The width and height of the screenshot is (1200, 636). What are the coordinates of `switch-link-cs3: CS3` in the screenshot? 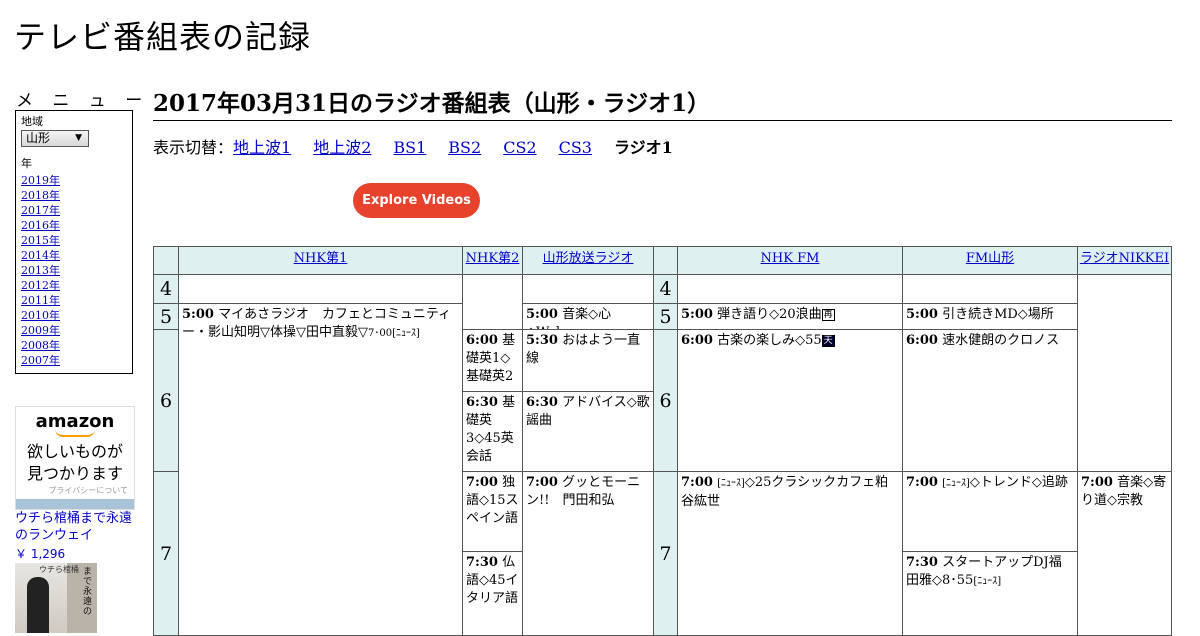 It's located at (575, 147).